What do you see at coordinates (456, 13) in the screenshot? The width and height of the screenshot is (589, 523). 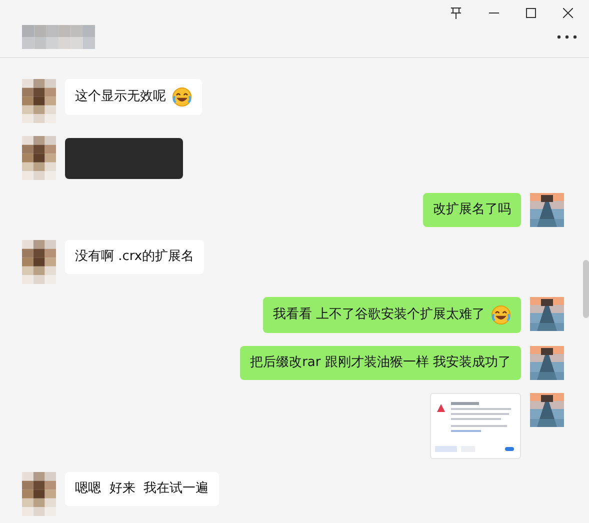 I see `pin-icon` at bounding box center [456, 13].